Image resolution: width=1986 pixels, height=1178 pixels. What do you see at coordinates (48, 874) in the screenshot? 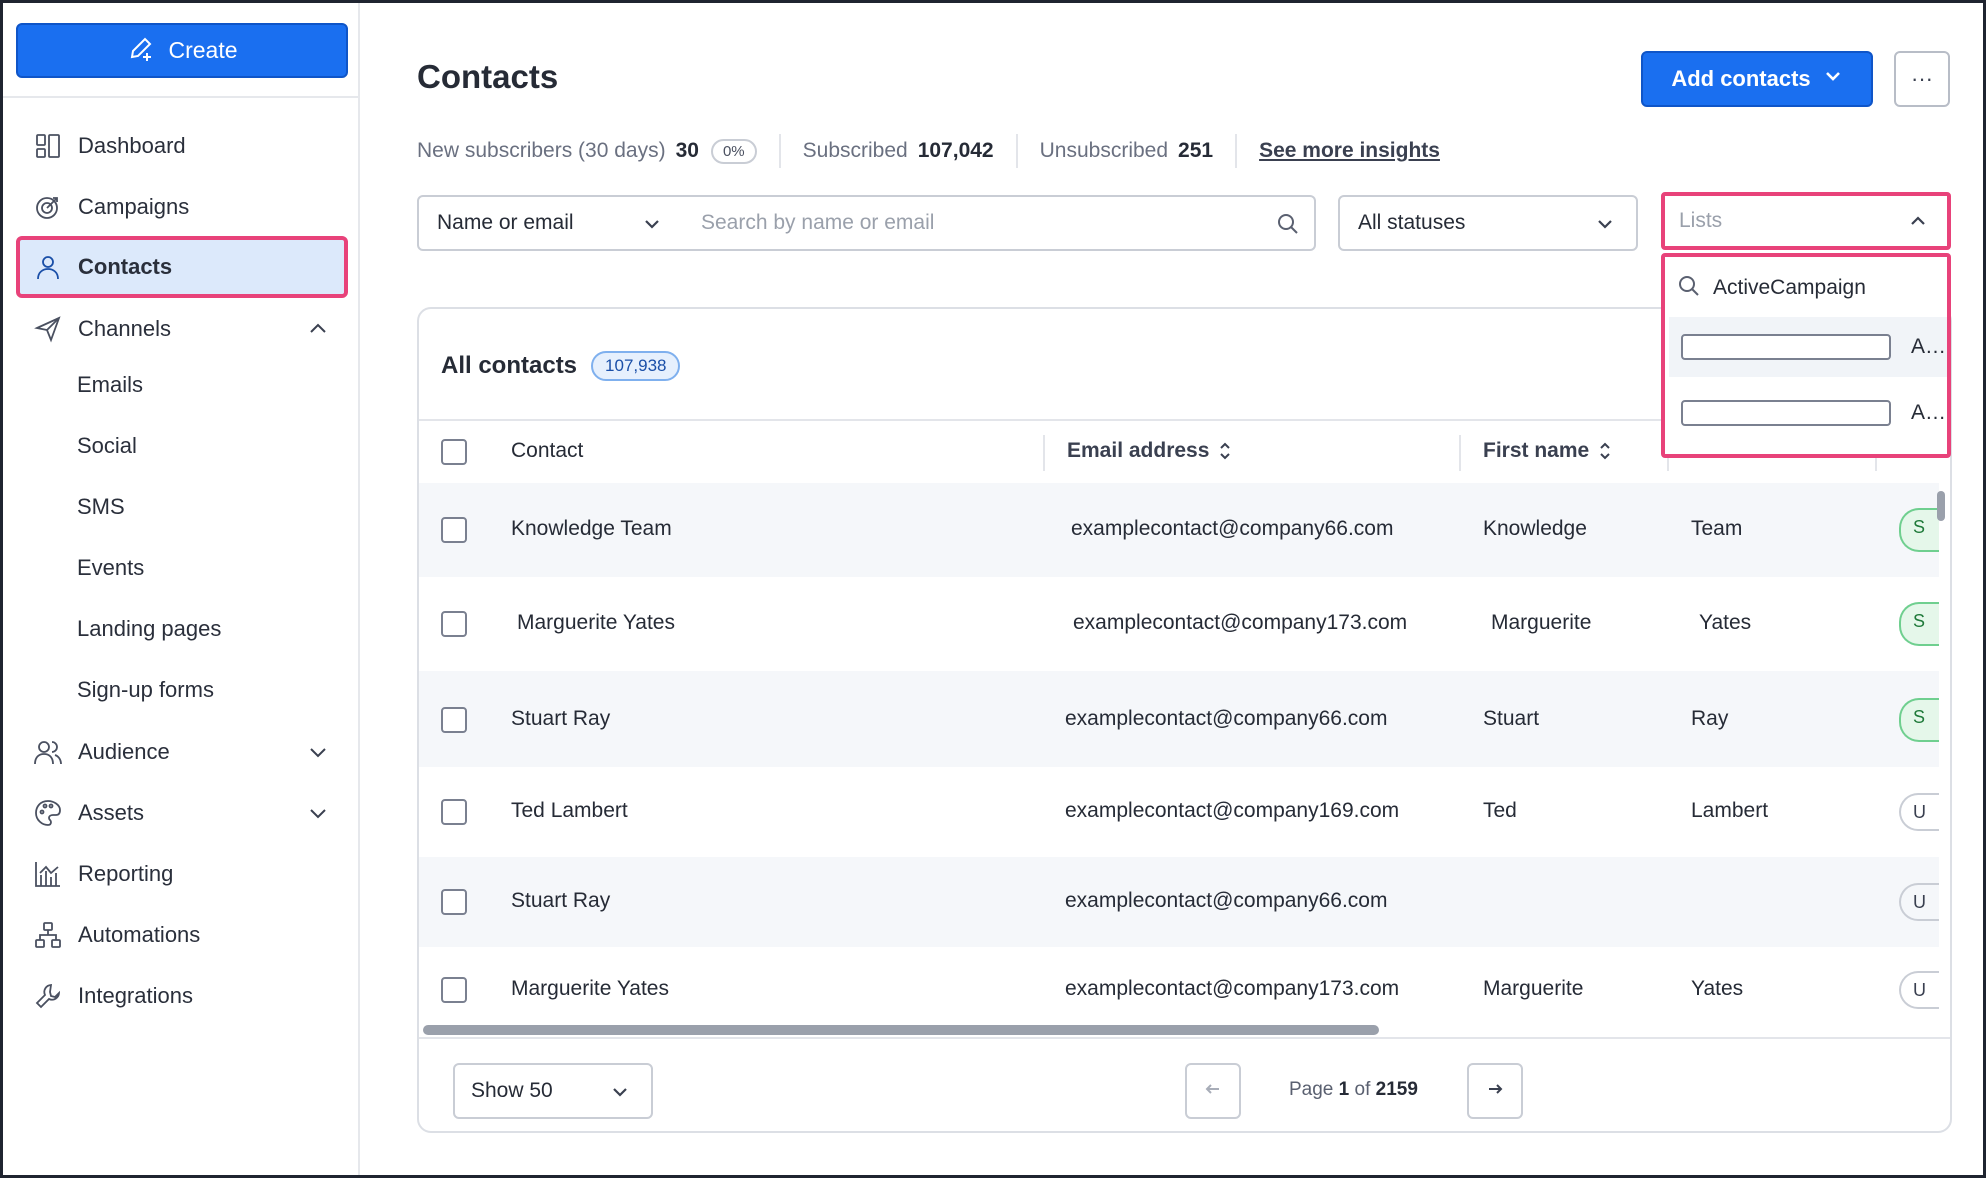
I see `bar-chart-icon` at bounding box center [48, 874].